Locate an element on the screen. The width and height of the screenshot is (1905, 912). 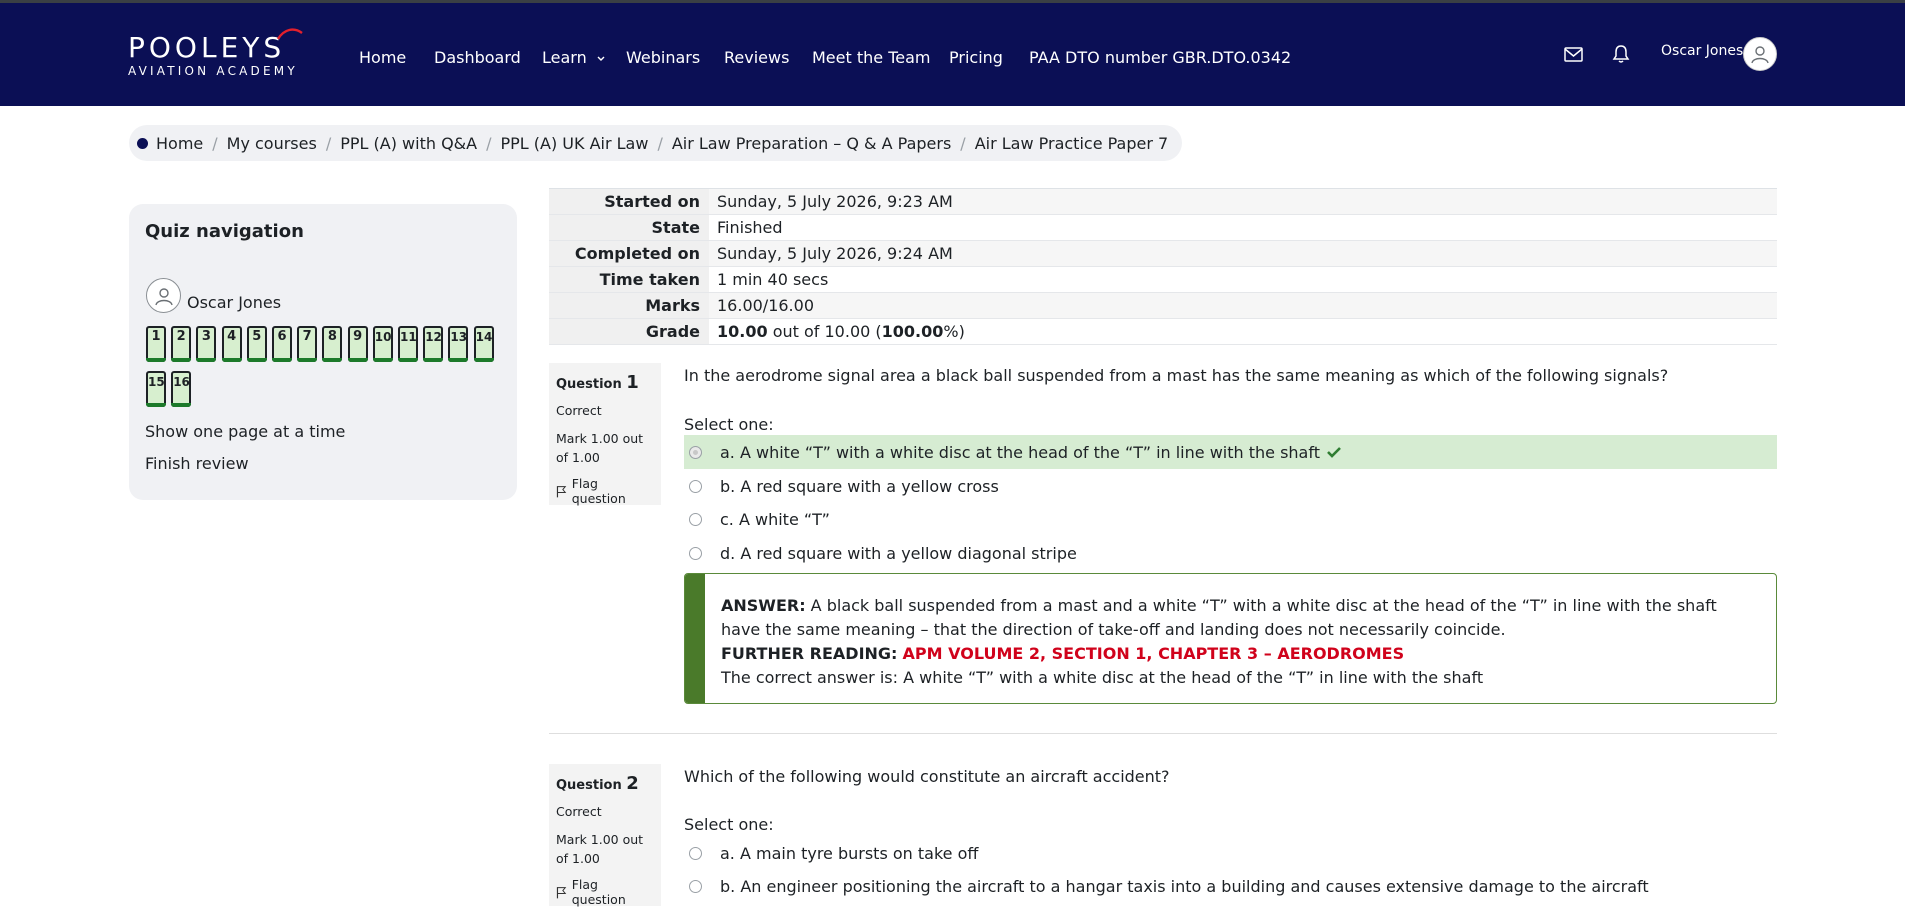
question-number: Question 2 is located at coordinates (605, 783).